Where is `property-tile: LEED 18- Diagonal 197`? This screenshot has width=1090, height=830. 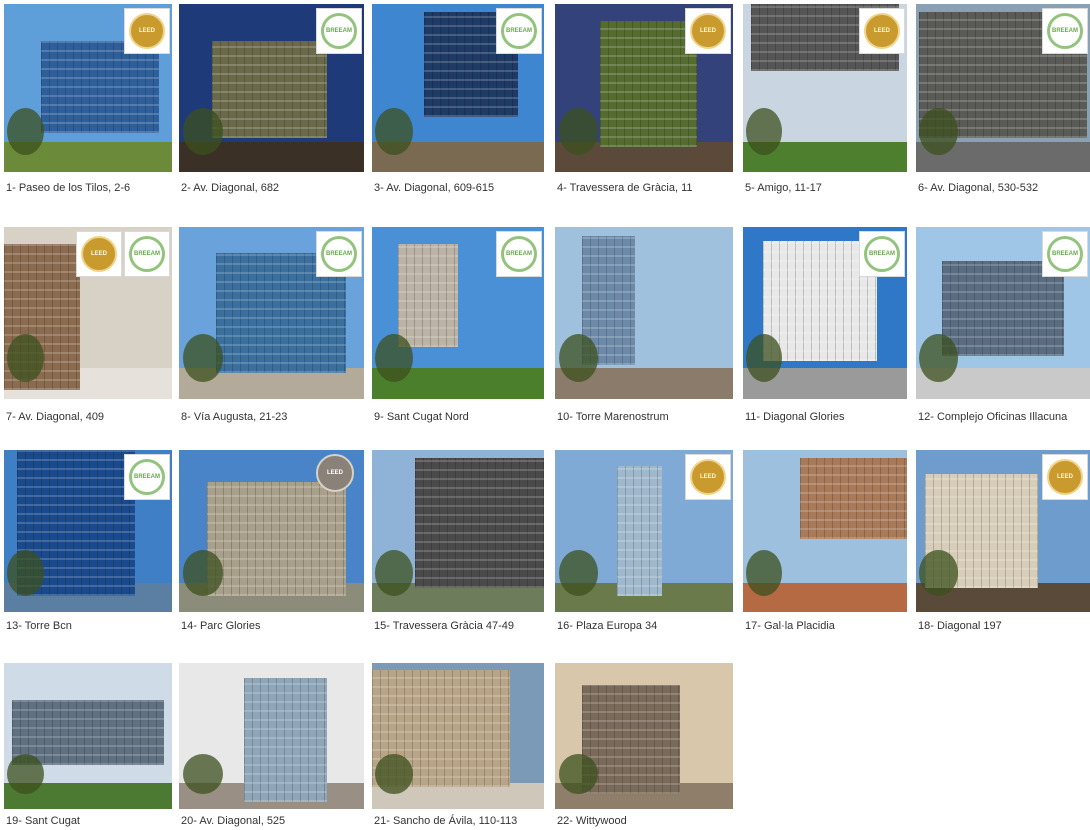 property-tile: LEED 18- Diagonal 197 is located at coordinates (1003, 542).